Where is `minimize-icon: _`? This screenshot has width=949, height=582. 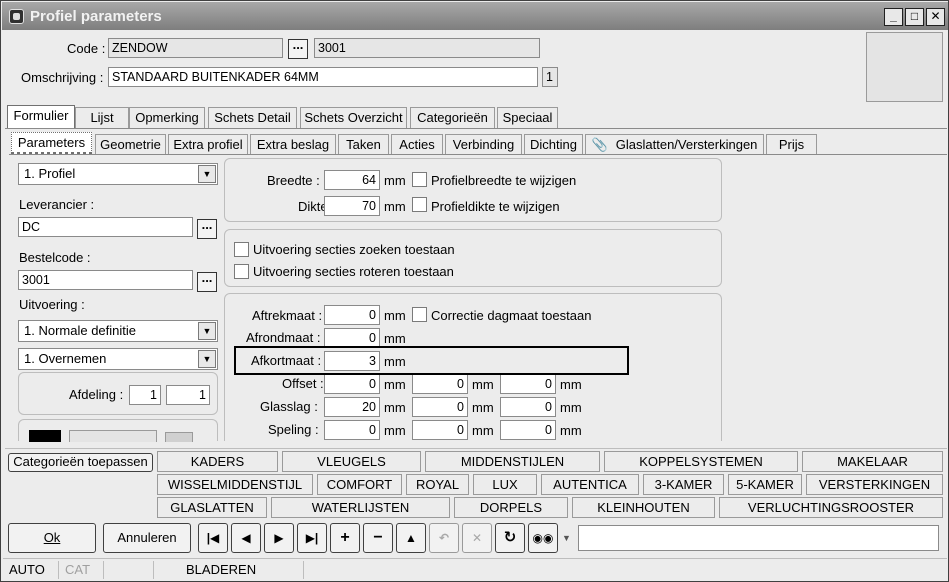
minimize-icon: _ is located at coordinates (893, 16).